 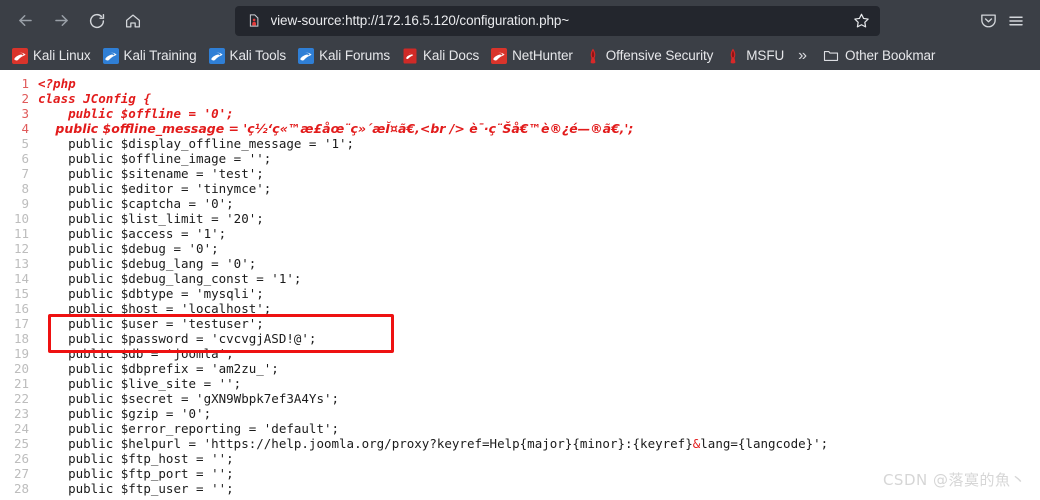 I want to click on source-line: 12 public $debug = '0';, so click(x=520, y=248).